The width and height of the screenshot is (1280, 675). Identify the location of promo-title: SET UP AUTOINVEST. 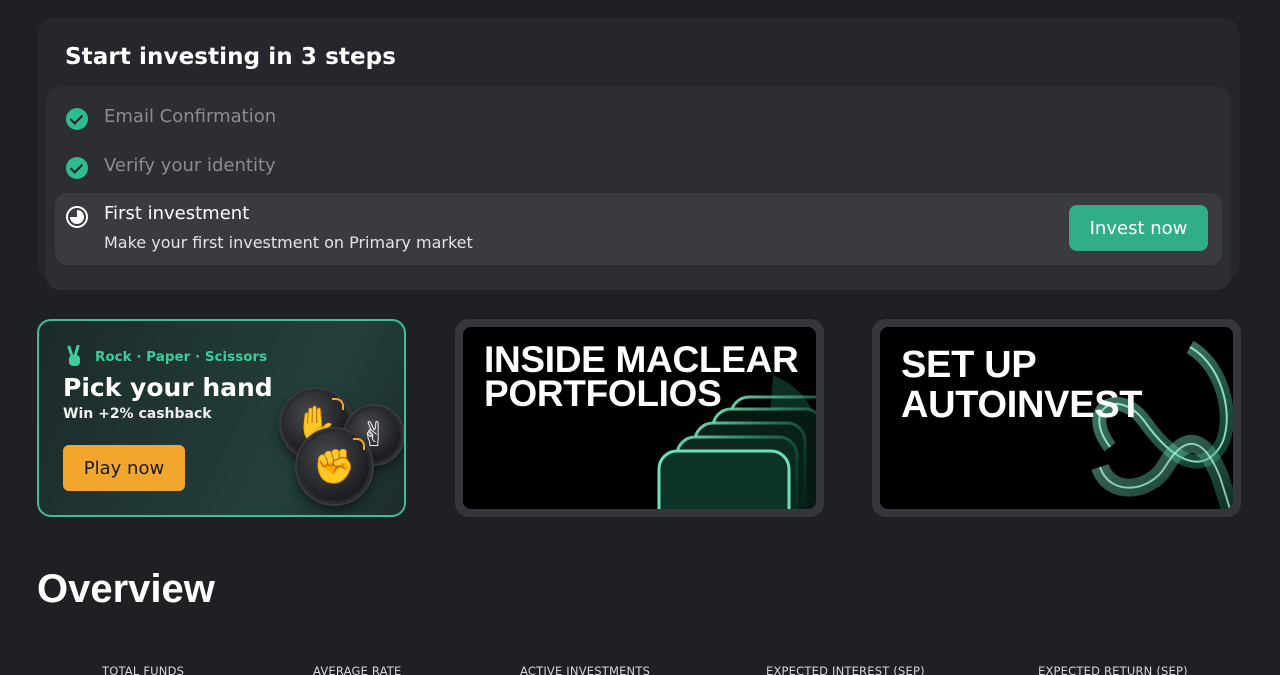
(1022, 385).